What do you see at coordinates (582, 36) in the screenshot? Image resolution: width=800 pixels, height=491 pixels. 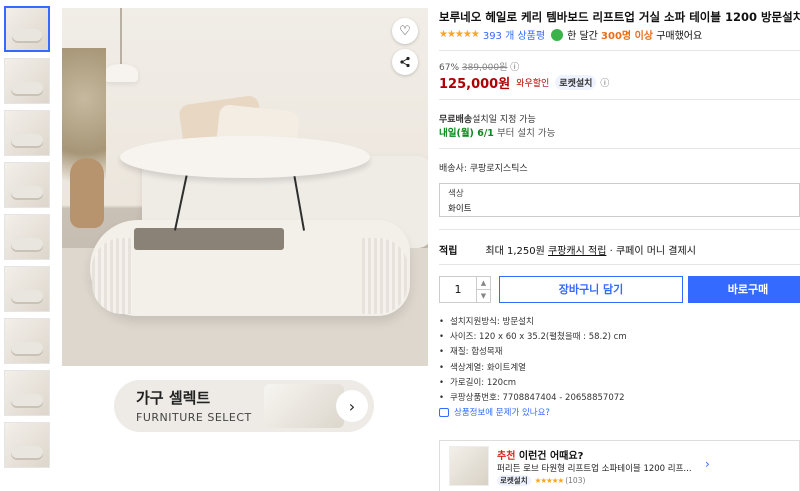 I see `monthly-prefix: 한 달간` at bounding box center [582, 36].